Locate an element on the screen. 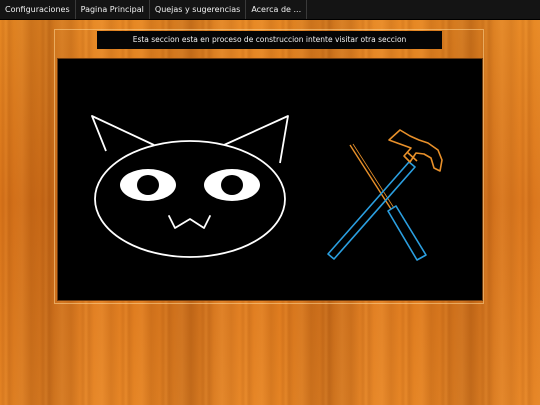 Image resolution: width=540 pixels, height=405 pixels. cat-mouth is located at coordinates (189, 222).